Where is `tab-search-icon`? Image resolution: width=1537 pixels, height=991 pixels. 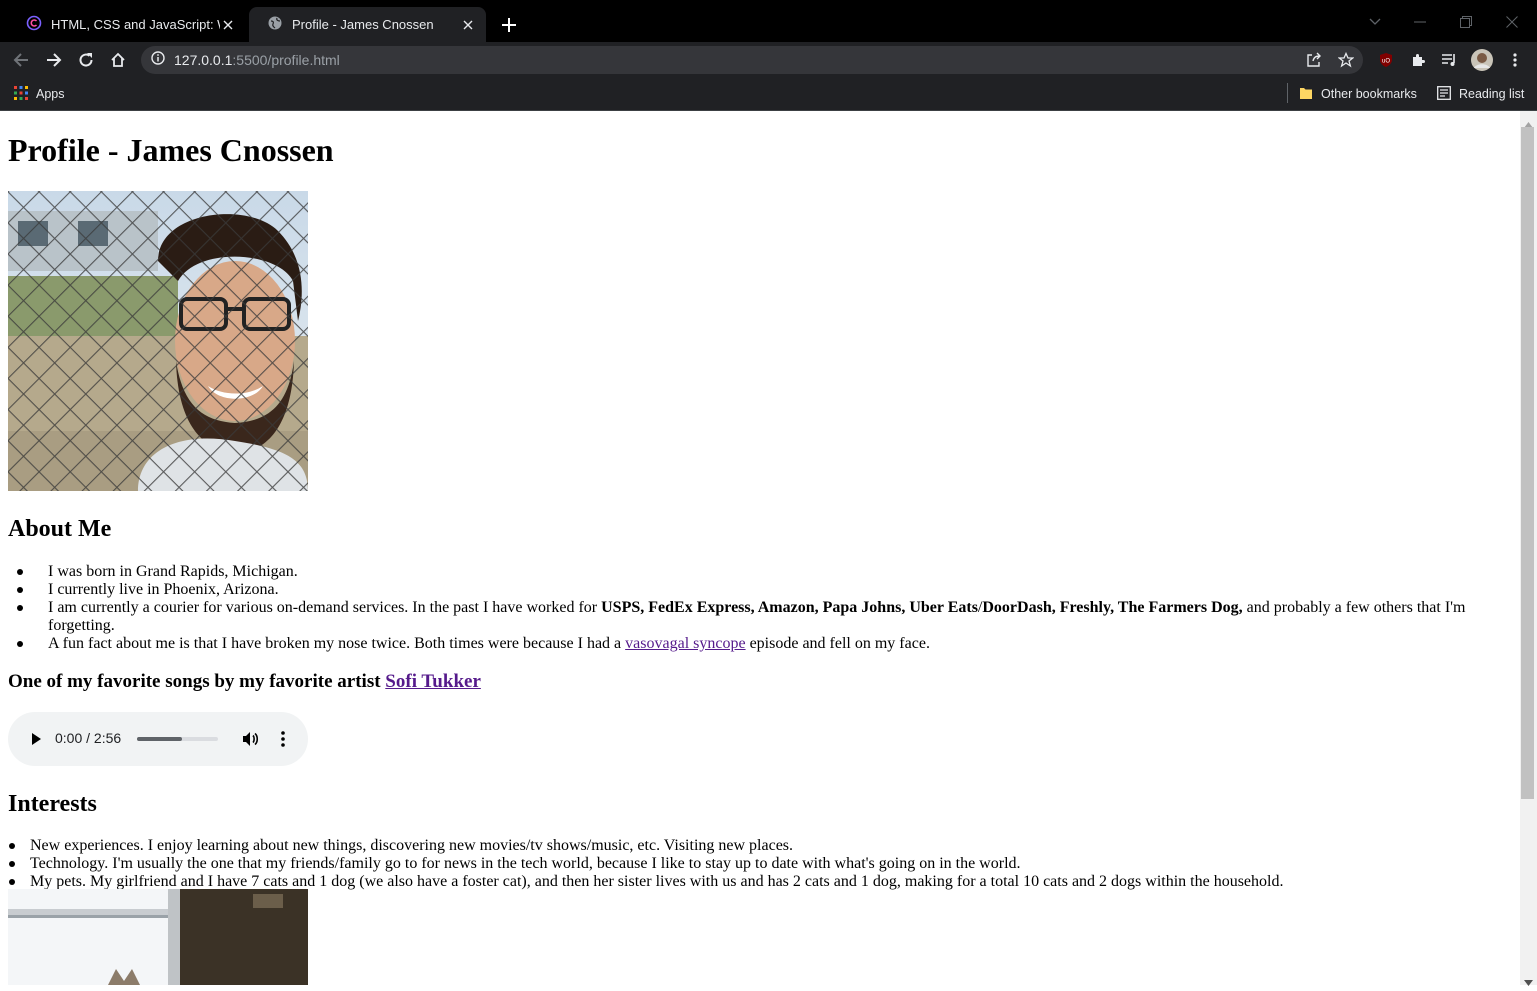
tab-search-icon is located at coordinates (1375, 22).